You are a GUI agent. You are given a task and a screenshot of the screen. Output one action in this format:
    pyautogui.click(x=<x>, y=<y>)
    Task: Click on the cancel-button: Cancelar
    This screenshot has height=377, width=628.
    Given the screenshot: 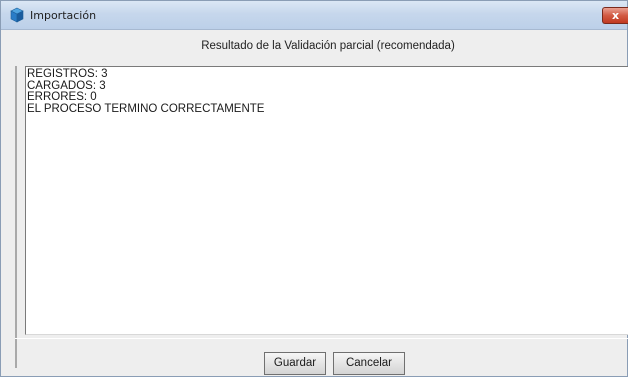 What is the action you would take?
    pyautogui.click(x=369, y=363)
    